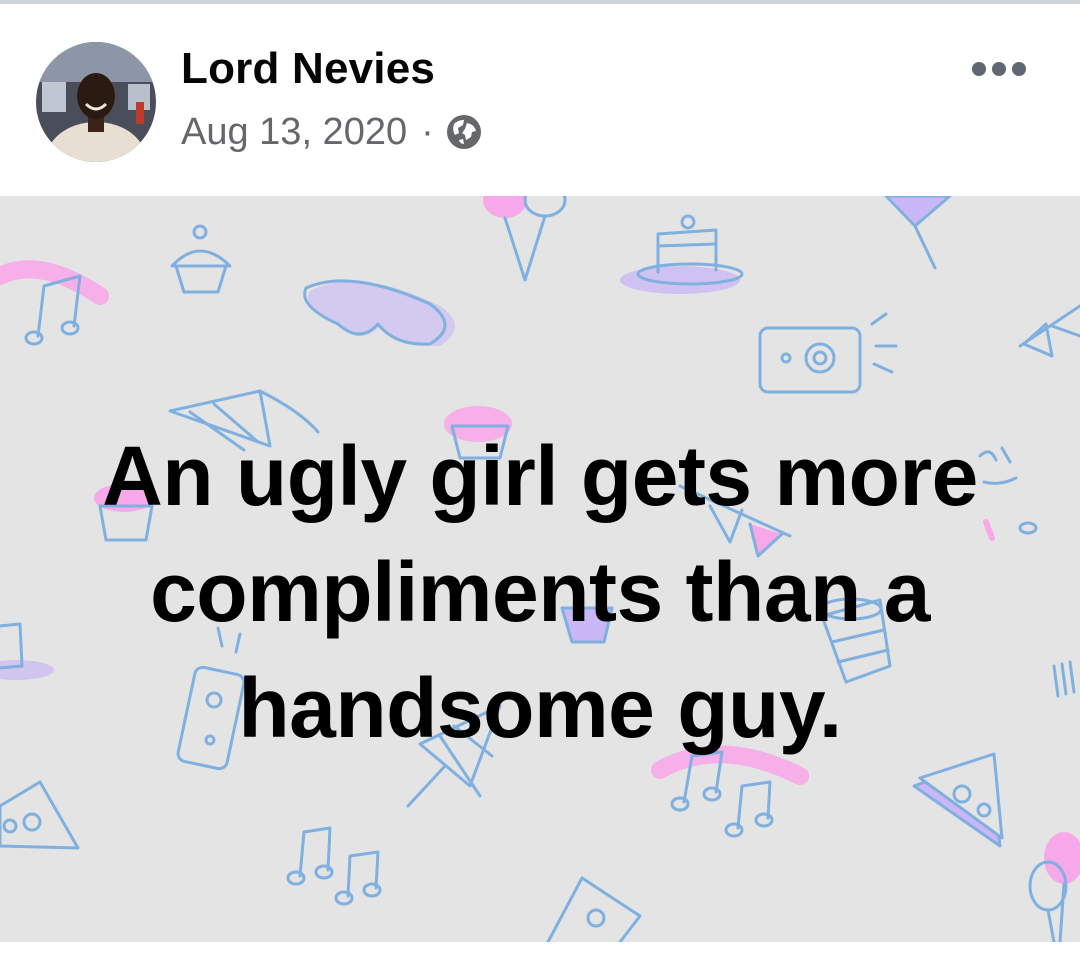 The height and width of the screenshot is (966, 1080). I want to click on camera-icon, so click(828, 353).